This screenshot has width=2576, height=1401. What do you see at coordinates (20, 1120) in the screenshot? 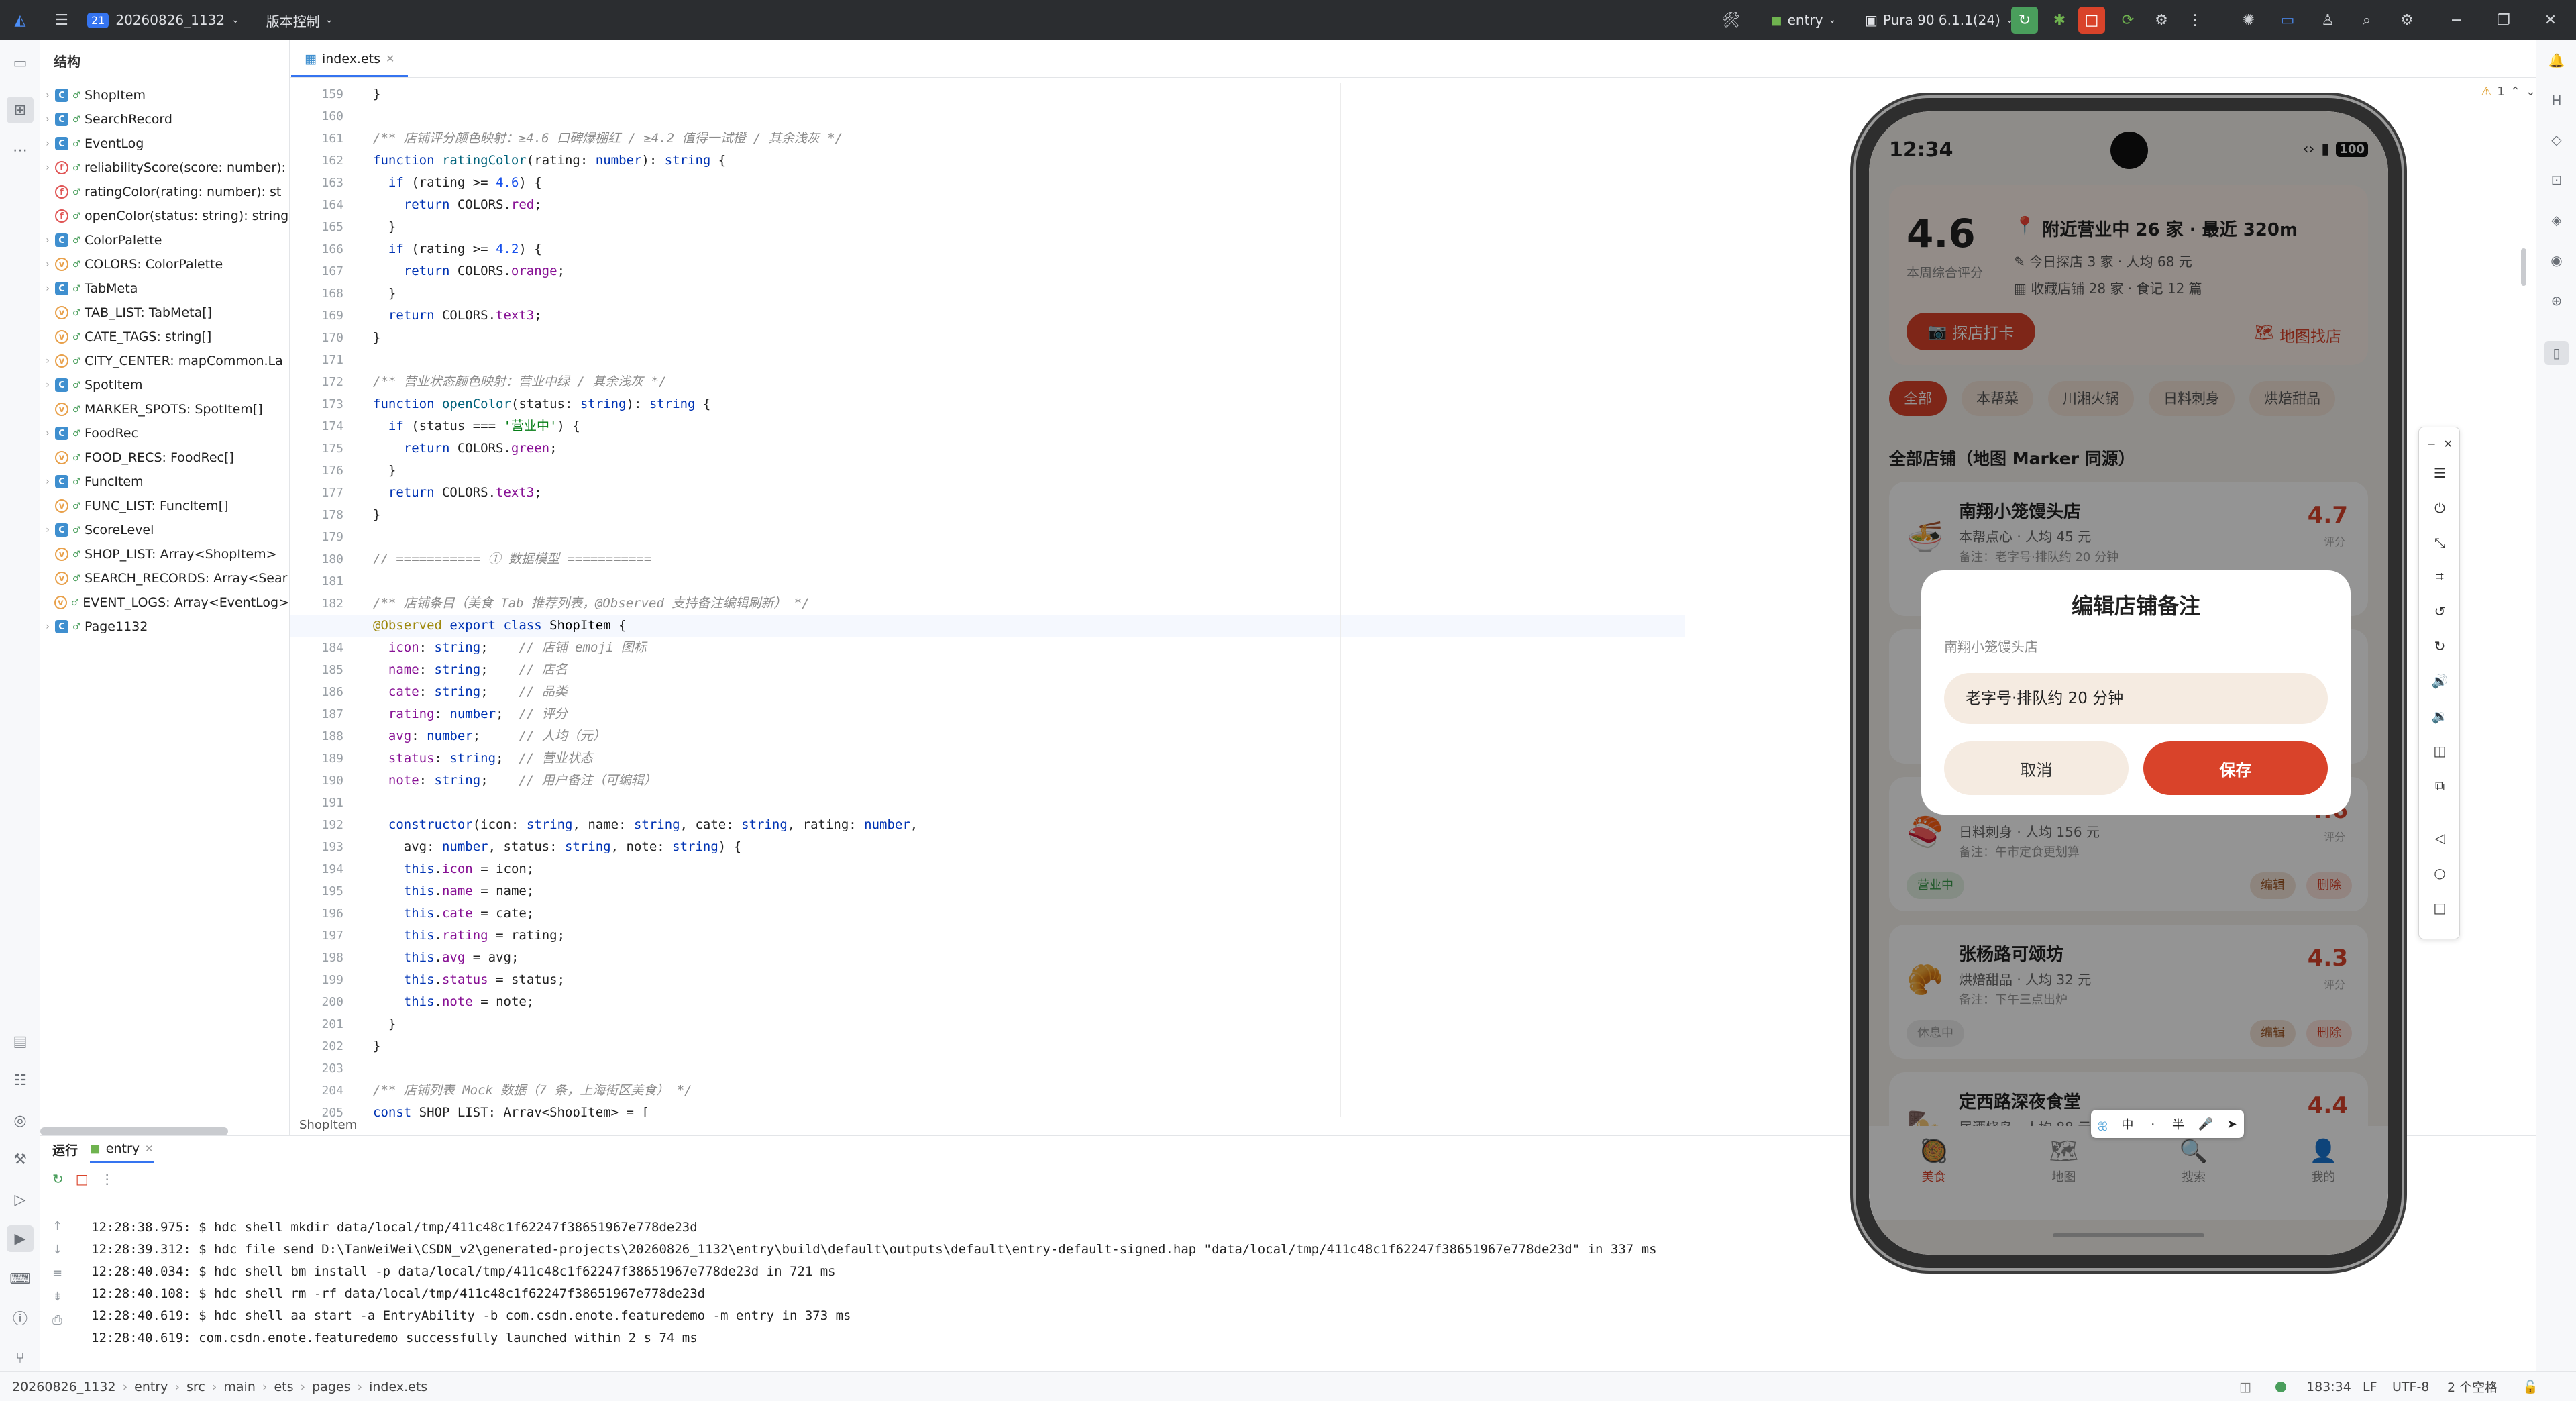
I see `profiler-icon: ◎` at bounding box center [20, 1120].